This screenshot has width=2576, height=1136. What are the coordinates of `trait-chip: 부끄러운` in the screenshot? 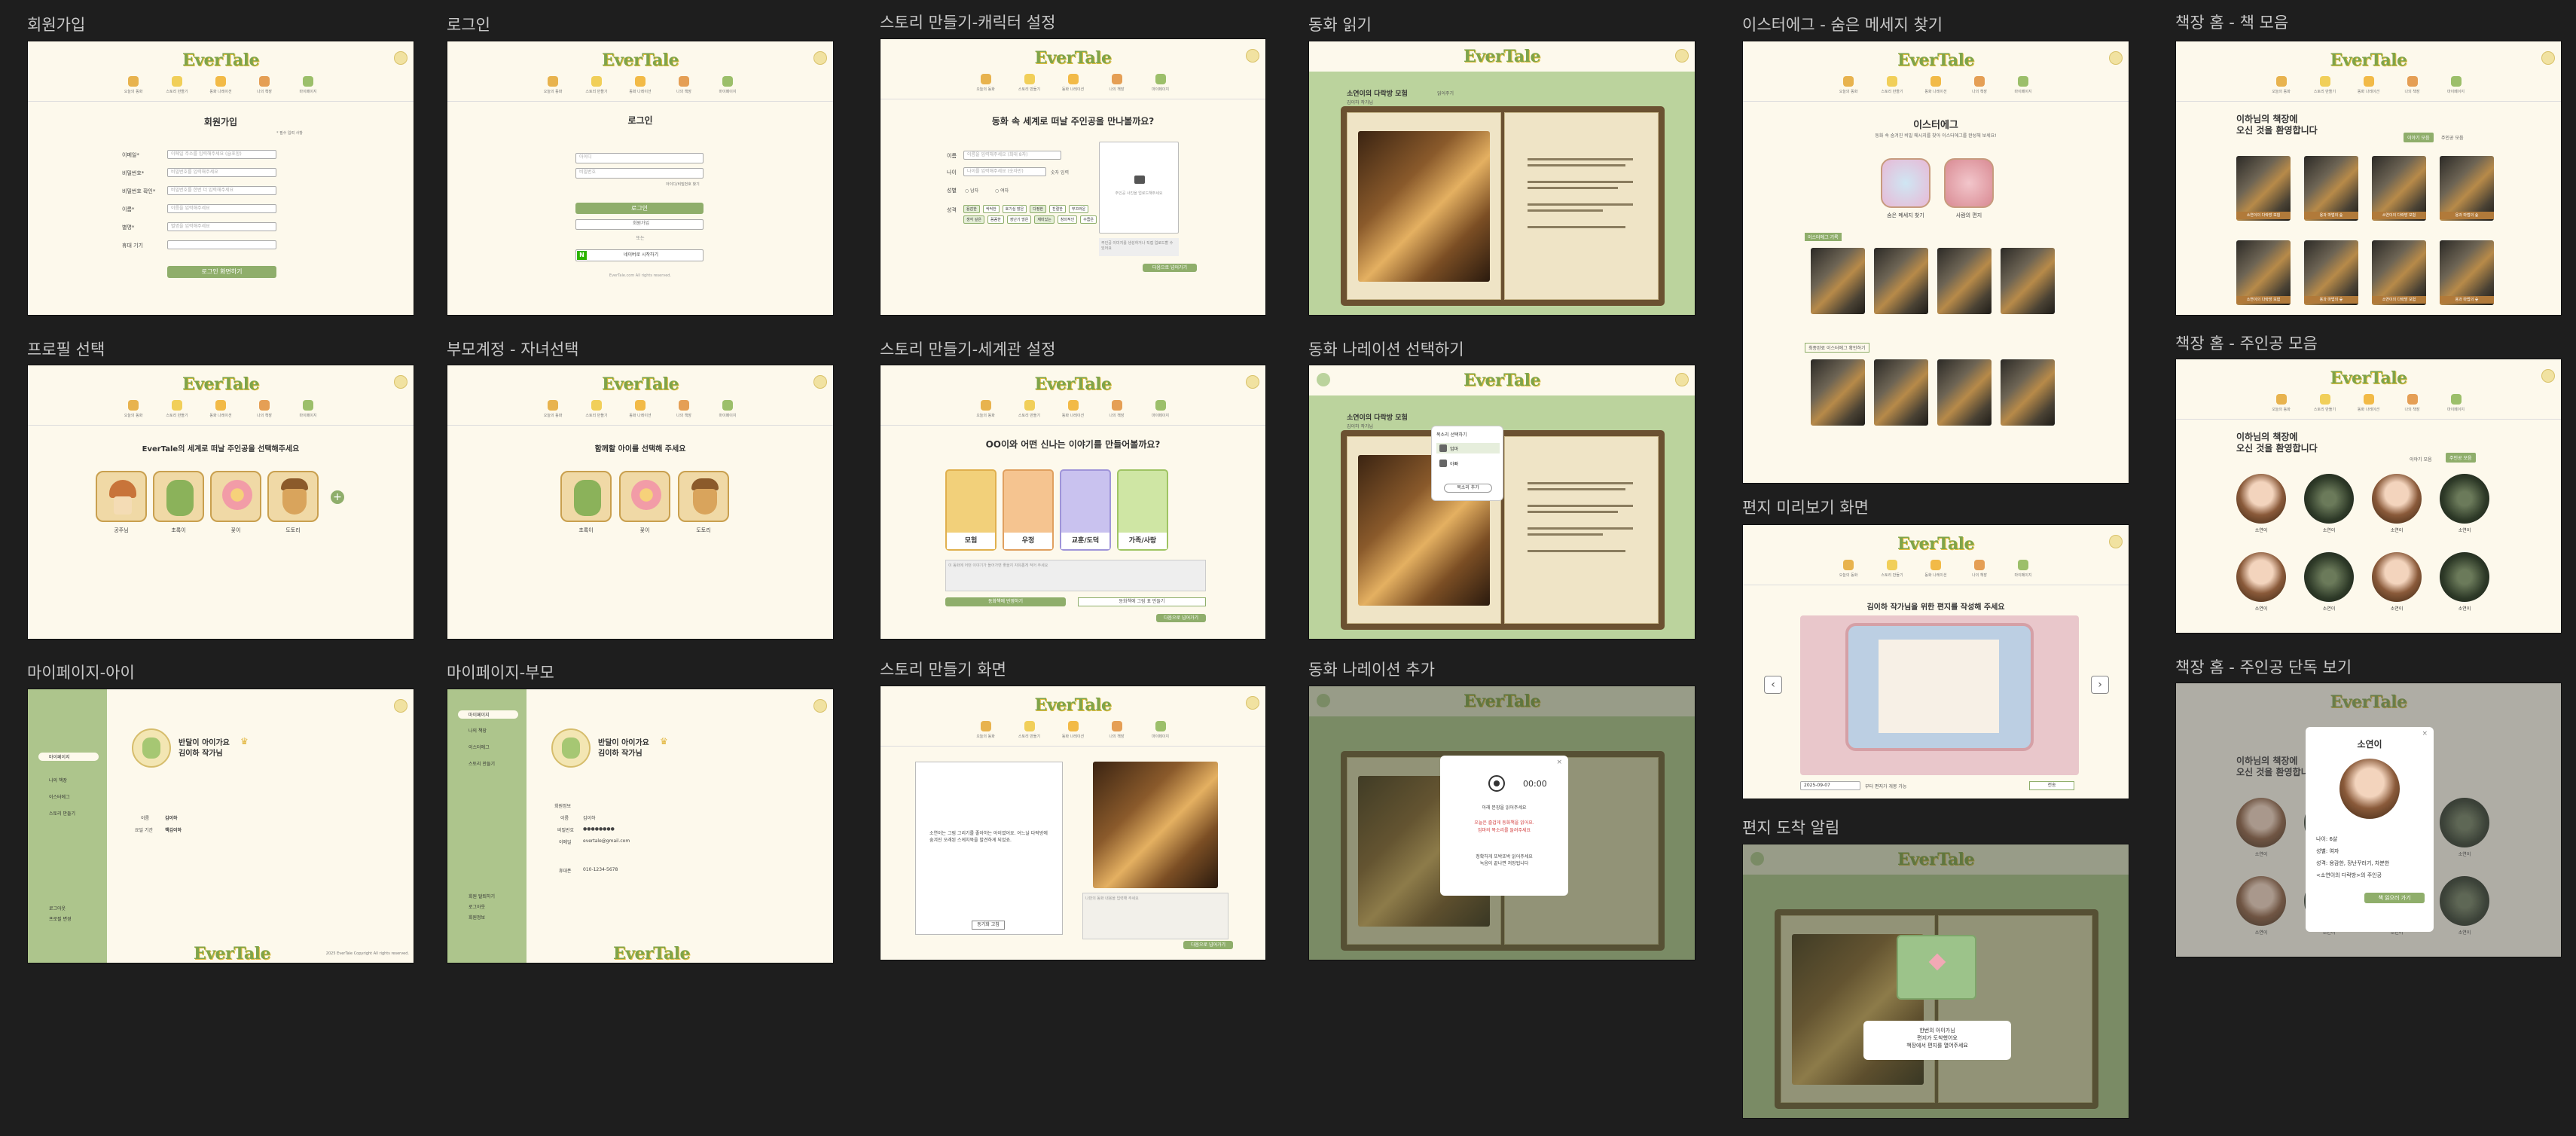 It's located at (1078, 209).